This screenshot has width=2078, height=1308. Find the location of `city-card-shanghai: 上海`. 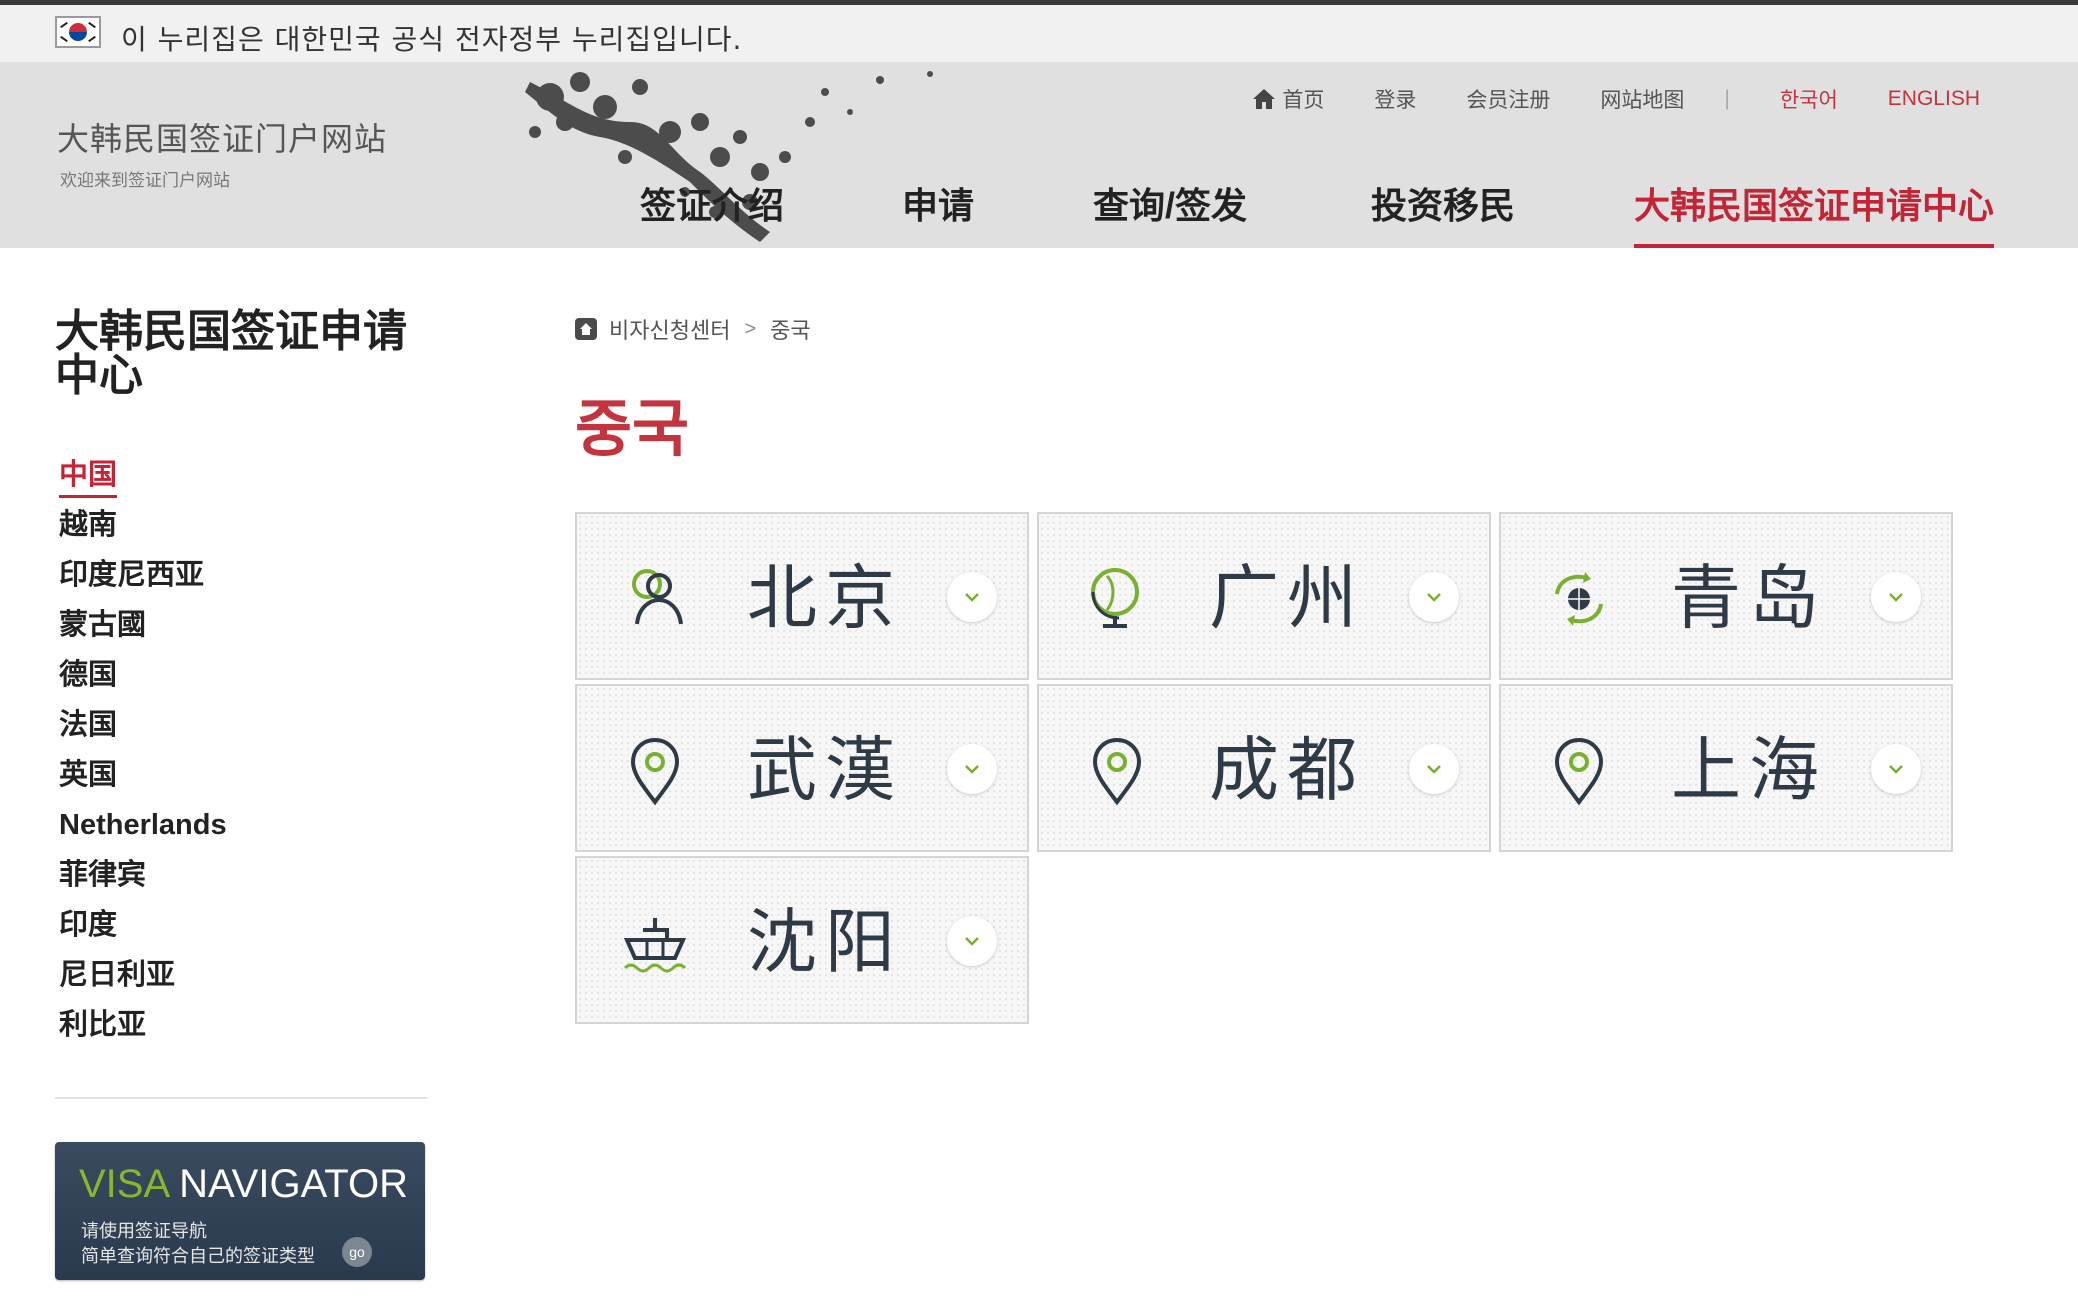

city-card-shanghai: 上海 is located at coordinates (1726, 768).